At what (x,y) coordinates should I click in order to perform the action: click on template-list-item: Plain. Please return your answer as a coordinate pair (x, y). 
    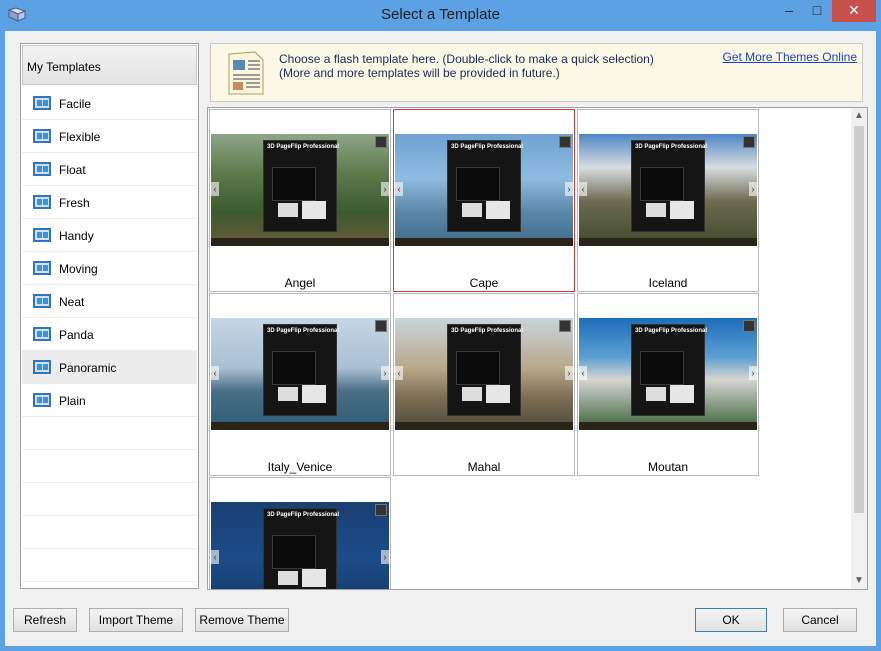
    Looking at the image, I should click on (109, 400).